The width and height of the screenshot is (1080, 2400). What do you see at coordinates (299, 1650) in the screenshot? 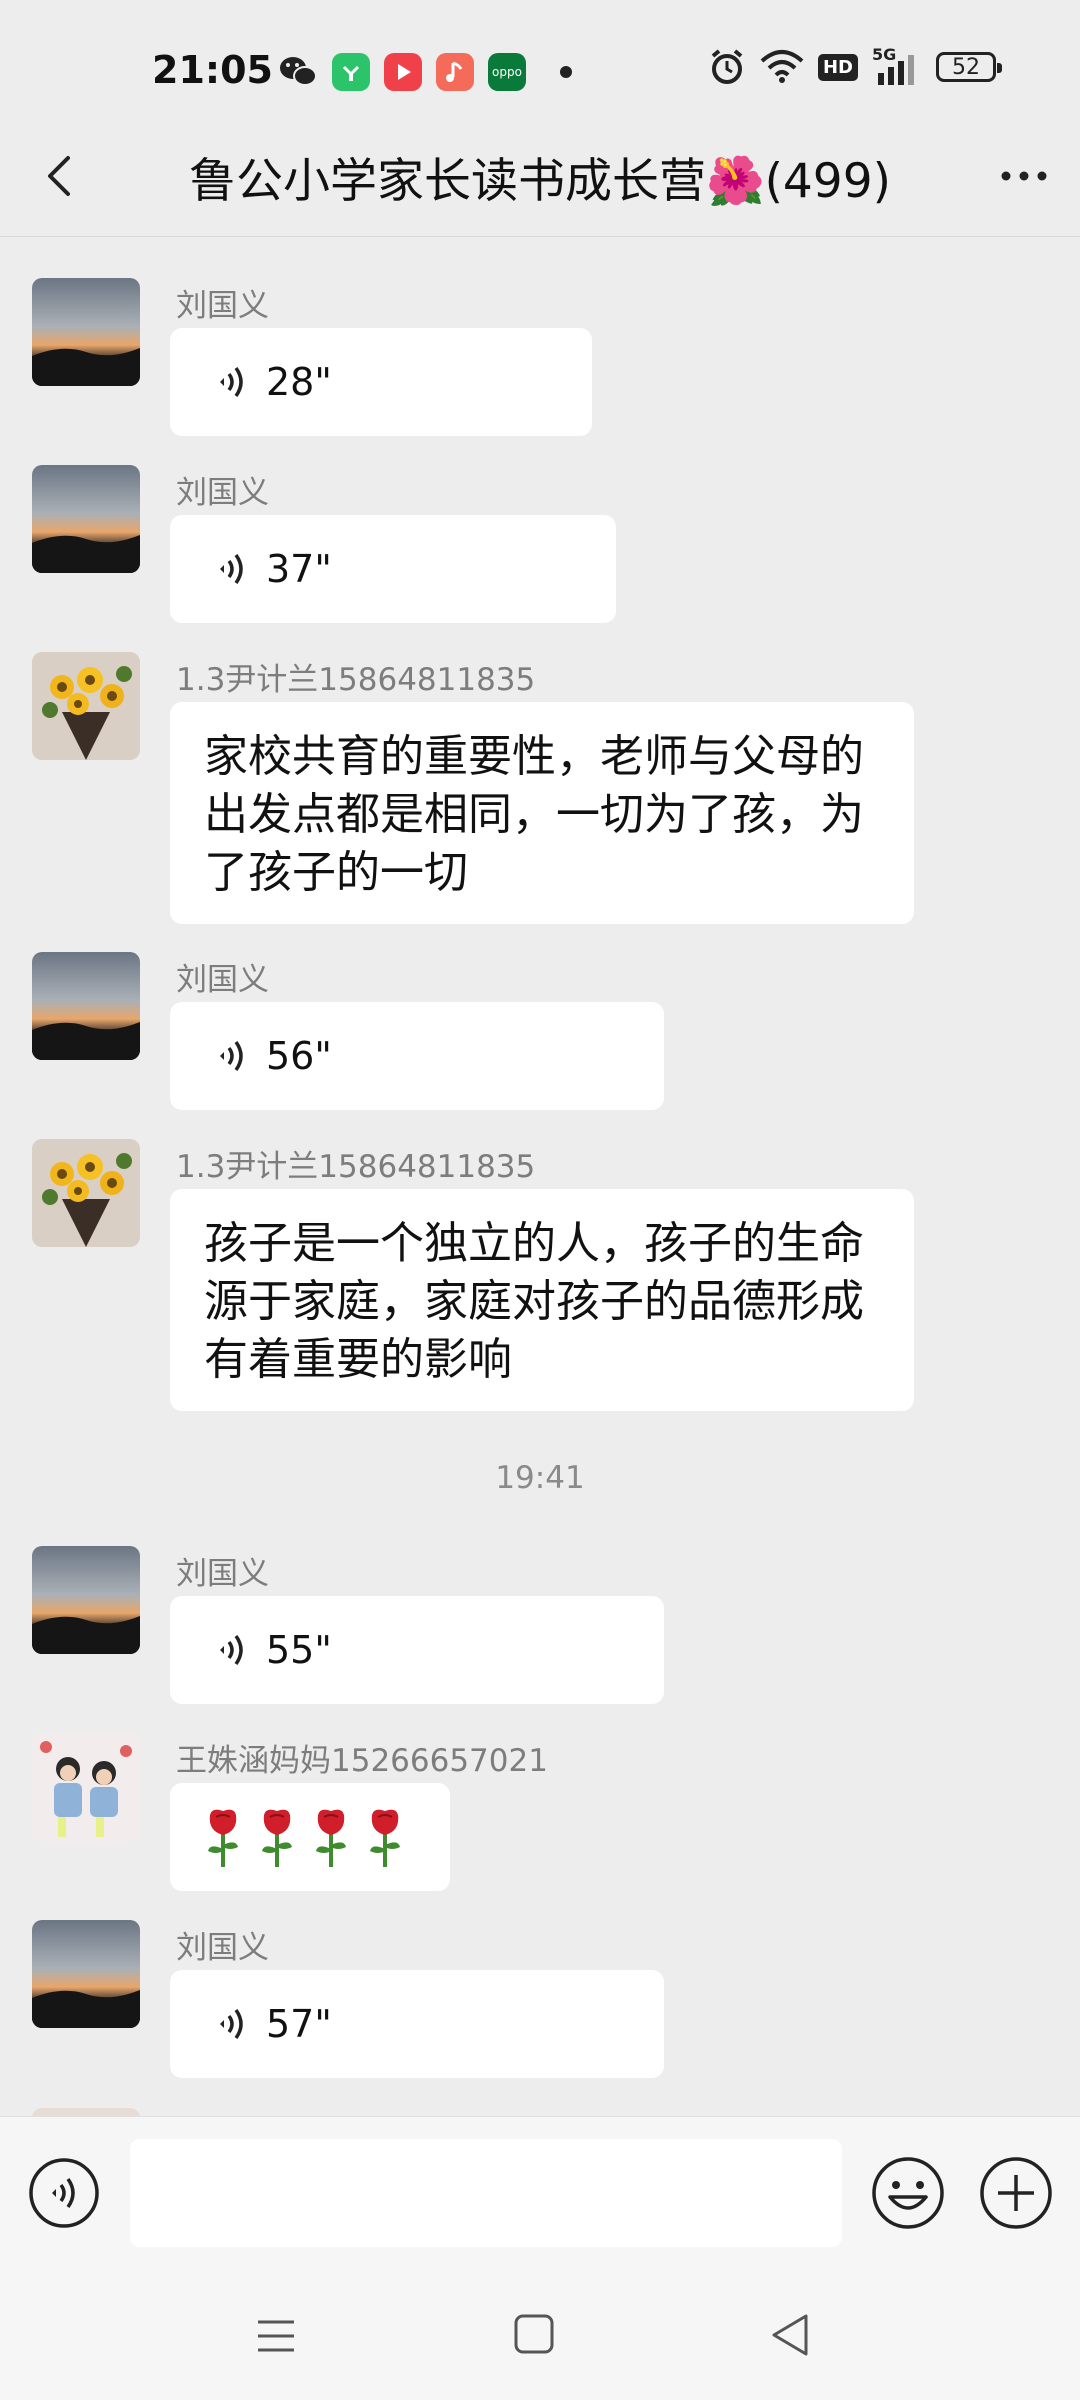
I see `voice-duration: 55"` at bounding box center [299, 1650].